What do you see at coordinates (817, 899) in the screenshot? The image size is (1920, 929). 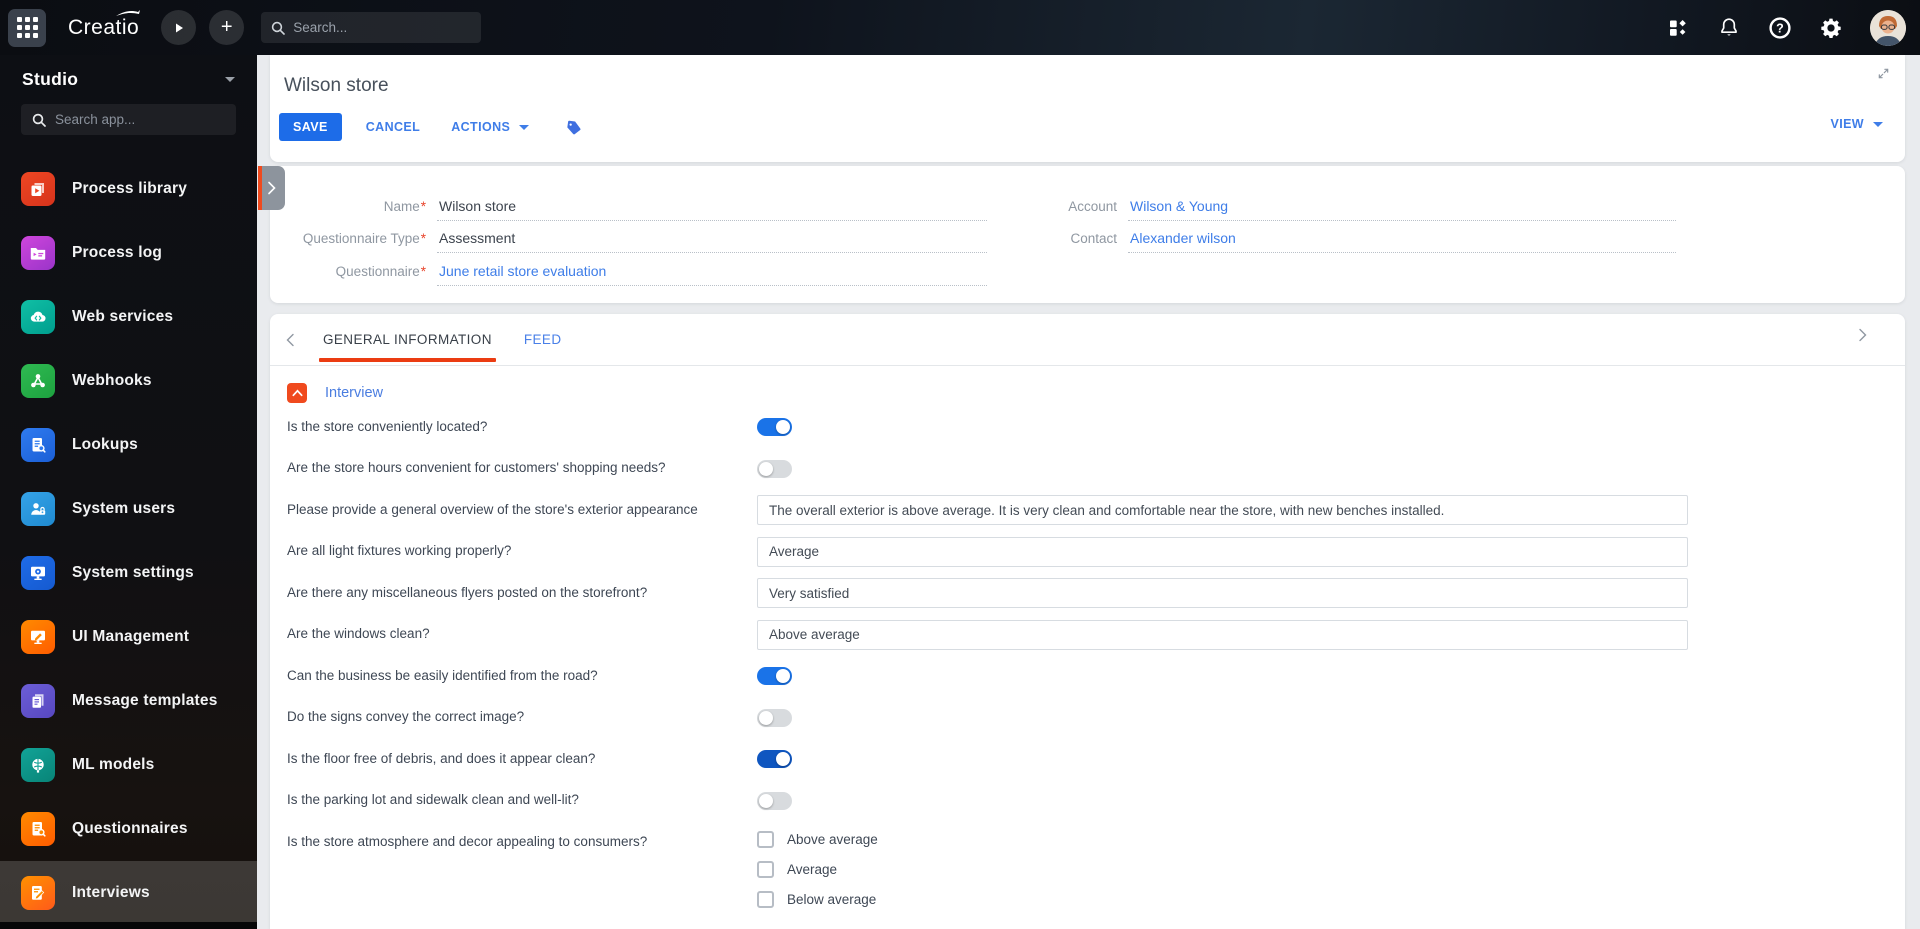 I see `checkbox-option: Below average` at bounding box center [817, 899].